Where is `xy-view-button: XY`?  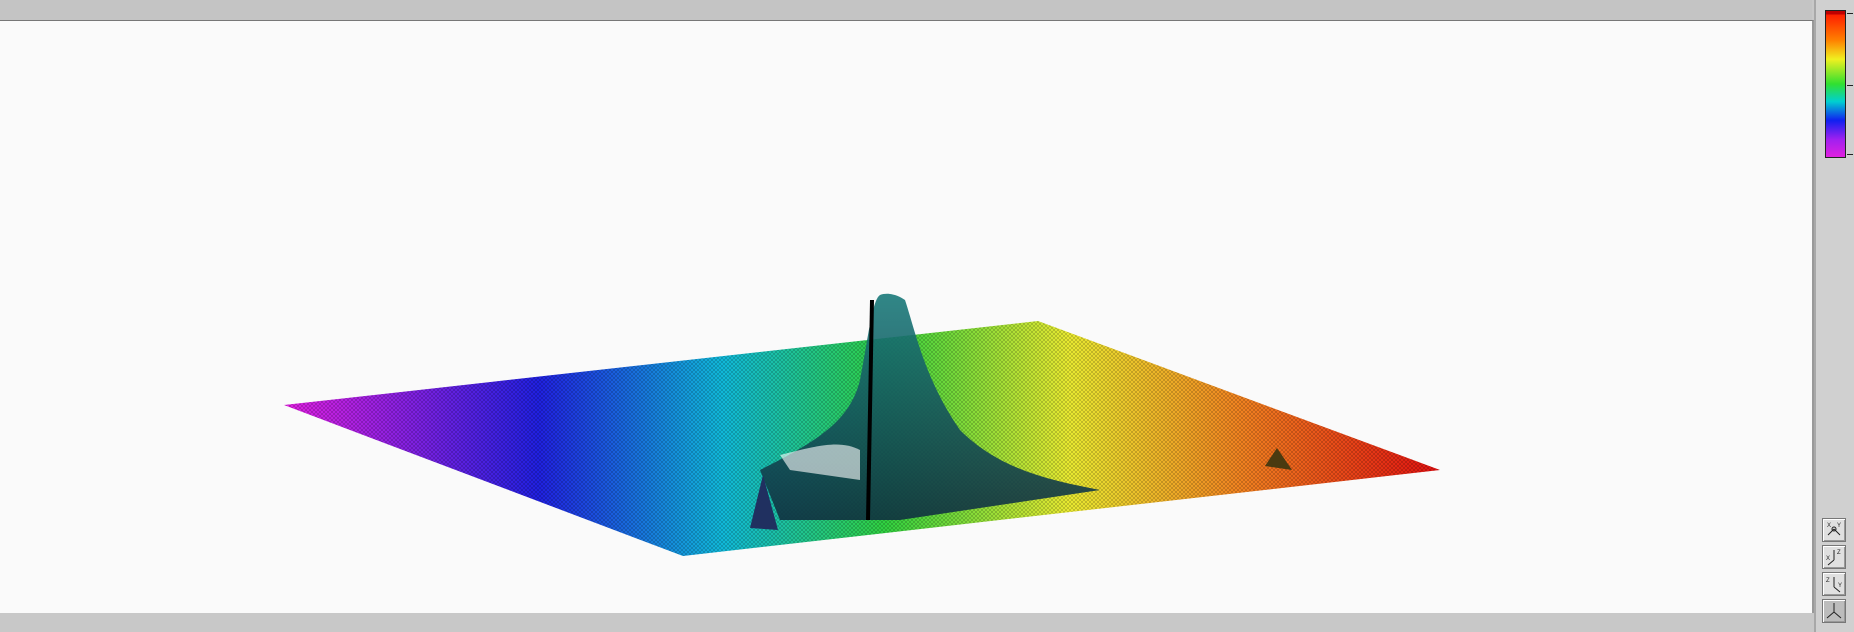
xy-view-button: XY is located at coordinates (1834, 530).